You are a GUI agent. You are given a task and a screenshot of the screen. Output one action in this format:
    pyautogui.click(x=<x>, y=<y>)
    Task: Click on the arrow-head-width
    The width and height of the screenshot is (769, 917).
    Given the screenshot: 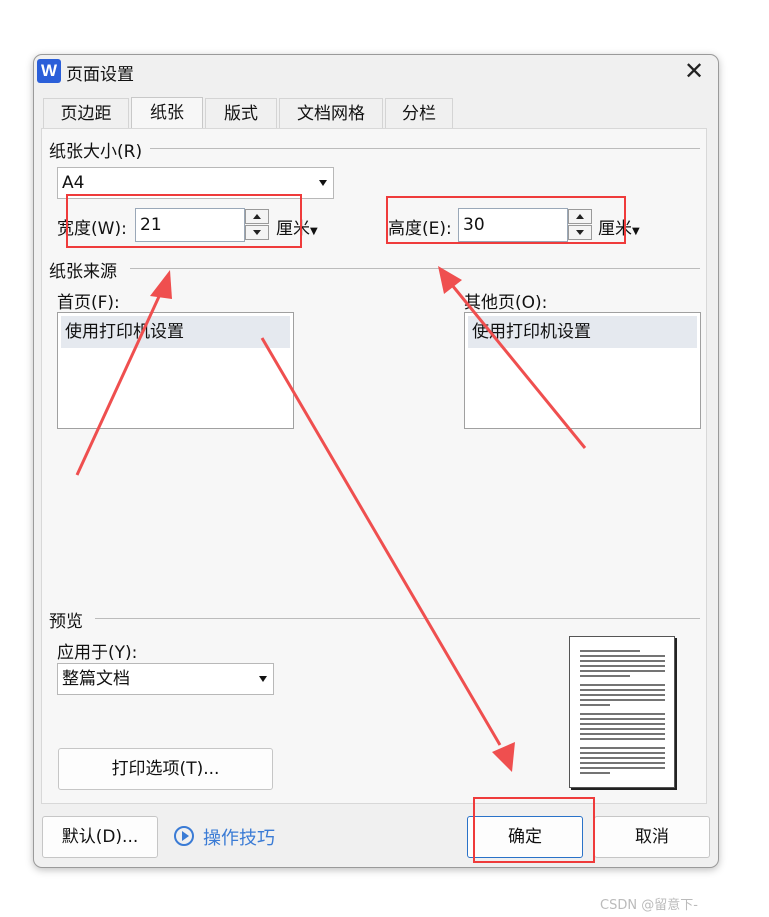 What is the action you would take?
    pyautogui.click(x=161, y=284)
    